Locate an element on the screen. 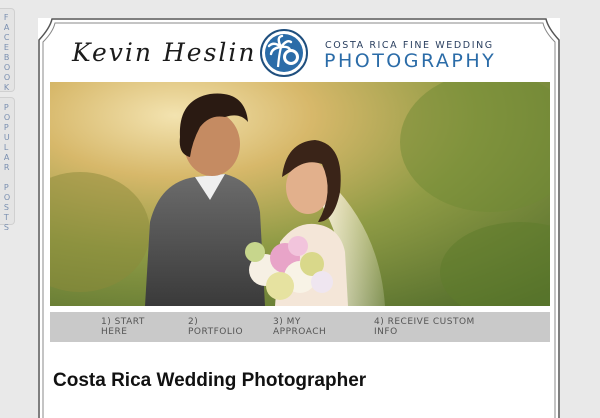 This screenshot has width=600, height=418. page-title: Costa Rica Wedding Photographer is located at coordinates (210, 380).